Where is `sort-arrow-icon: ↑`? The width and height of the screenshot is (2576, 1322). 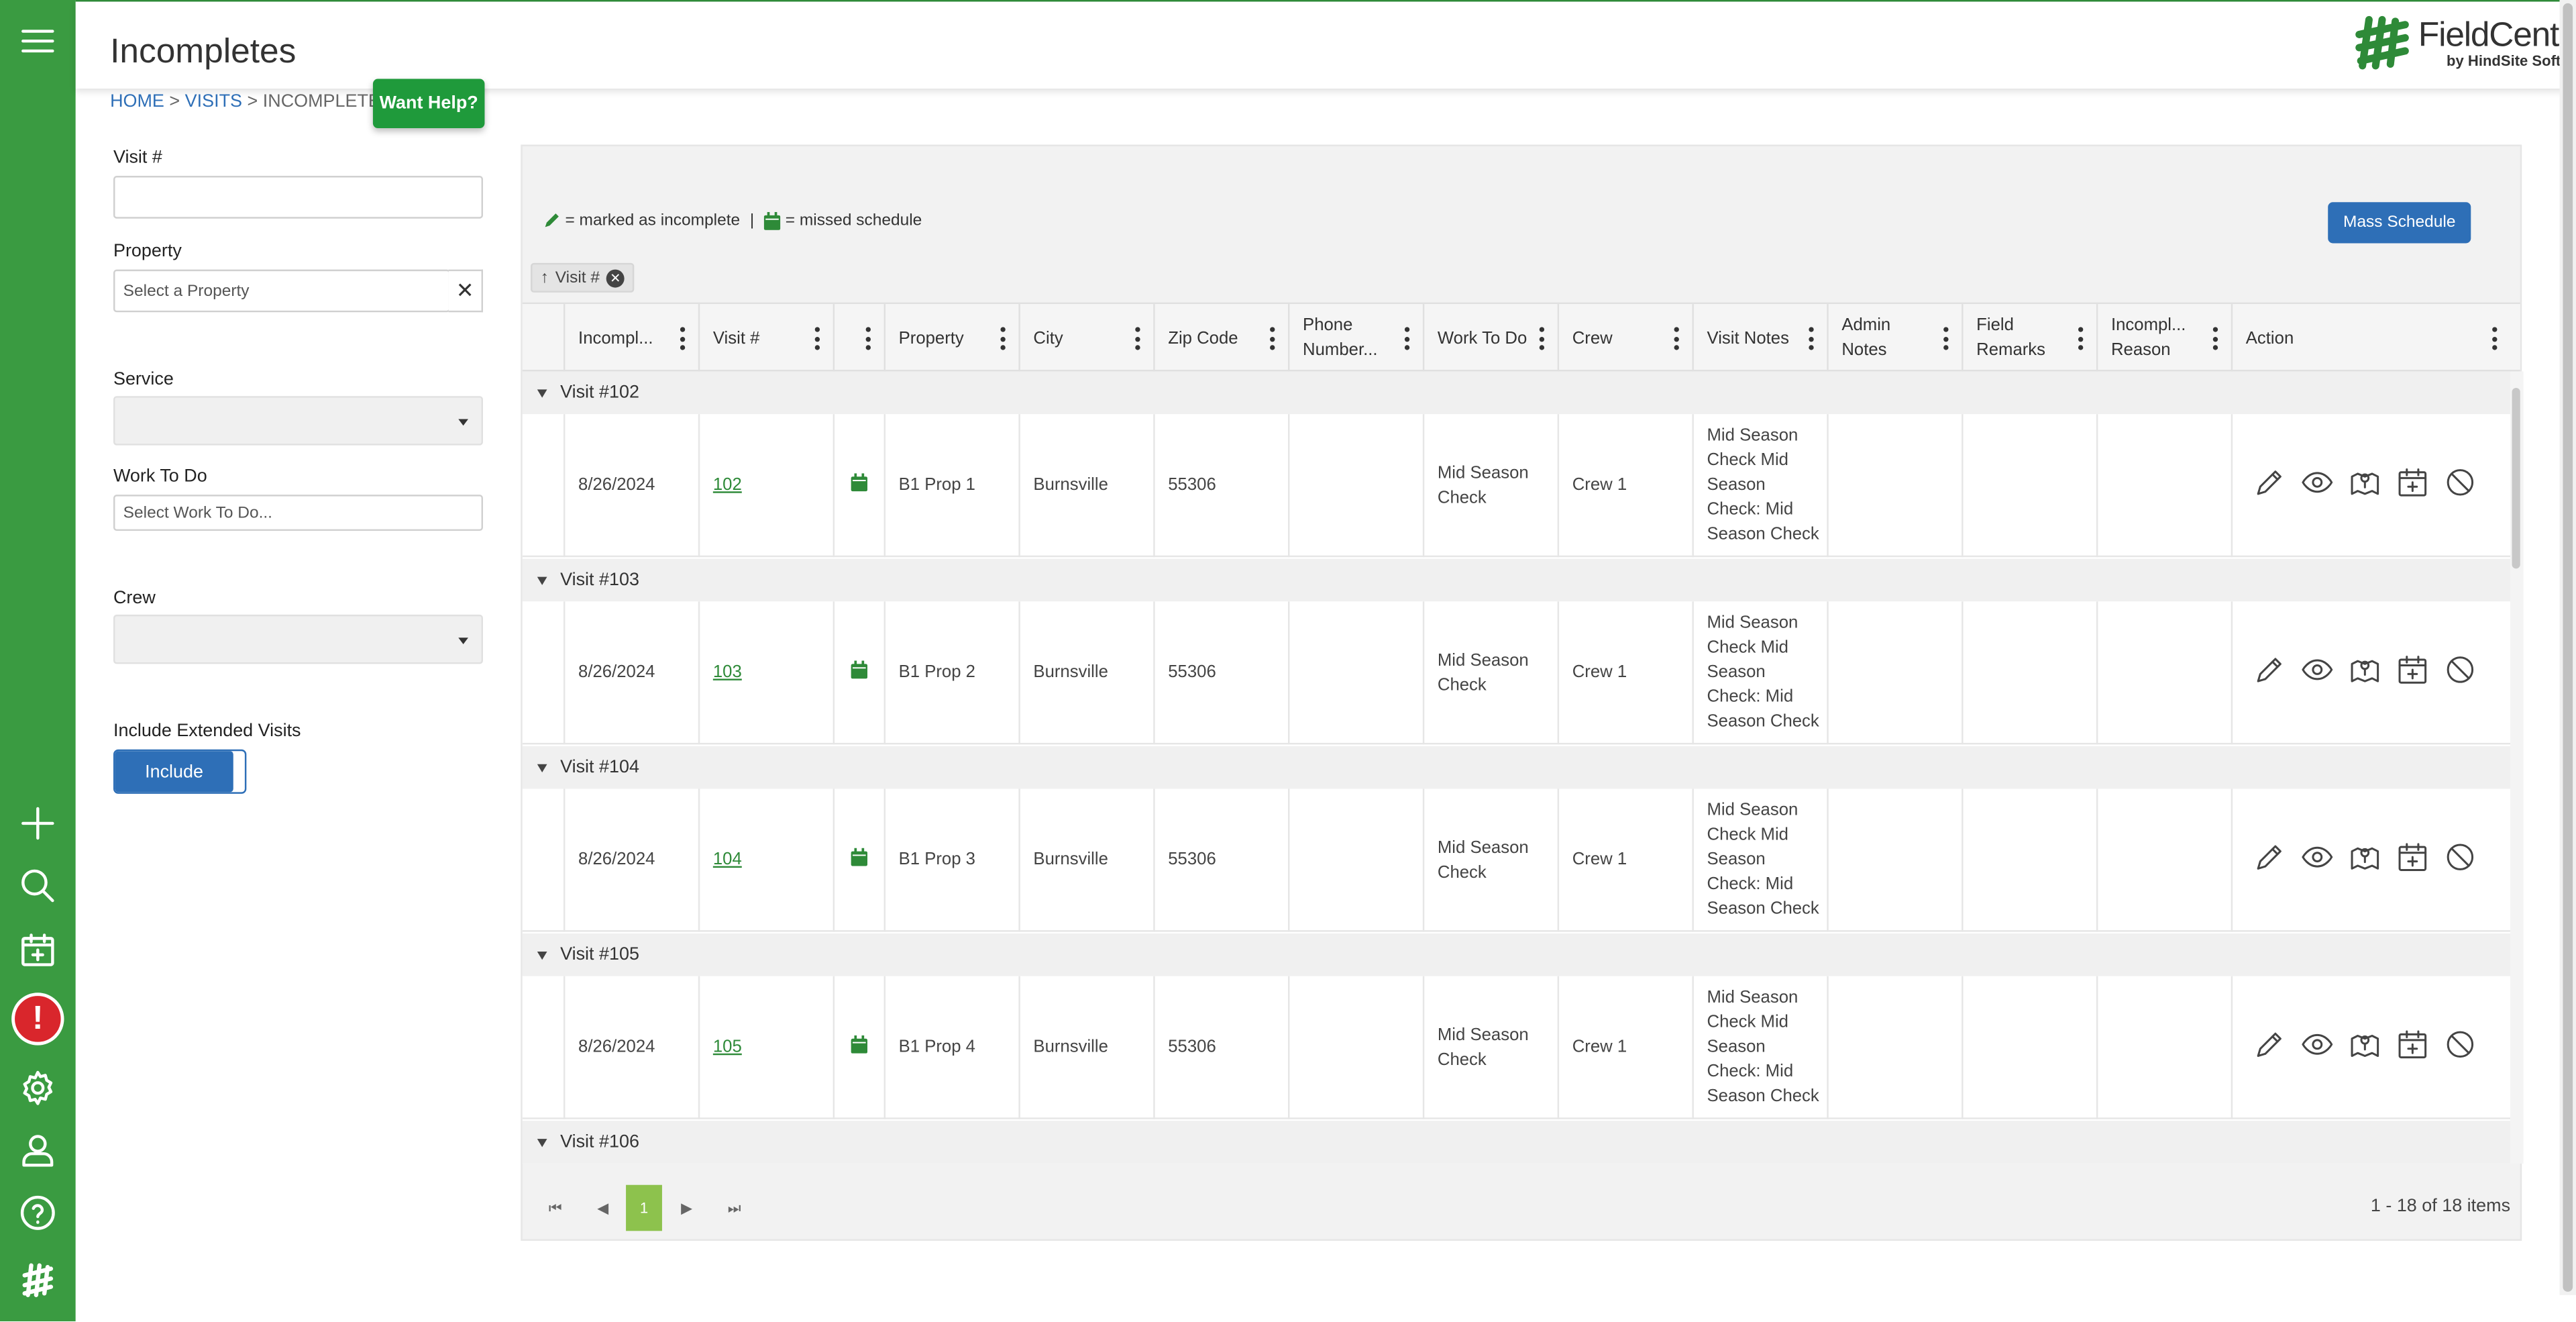
sort-arrow-icon: ↑ is located at coordinates (545, 277).